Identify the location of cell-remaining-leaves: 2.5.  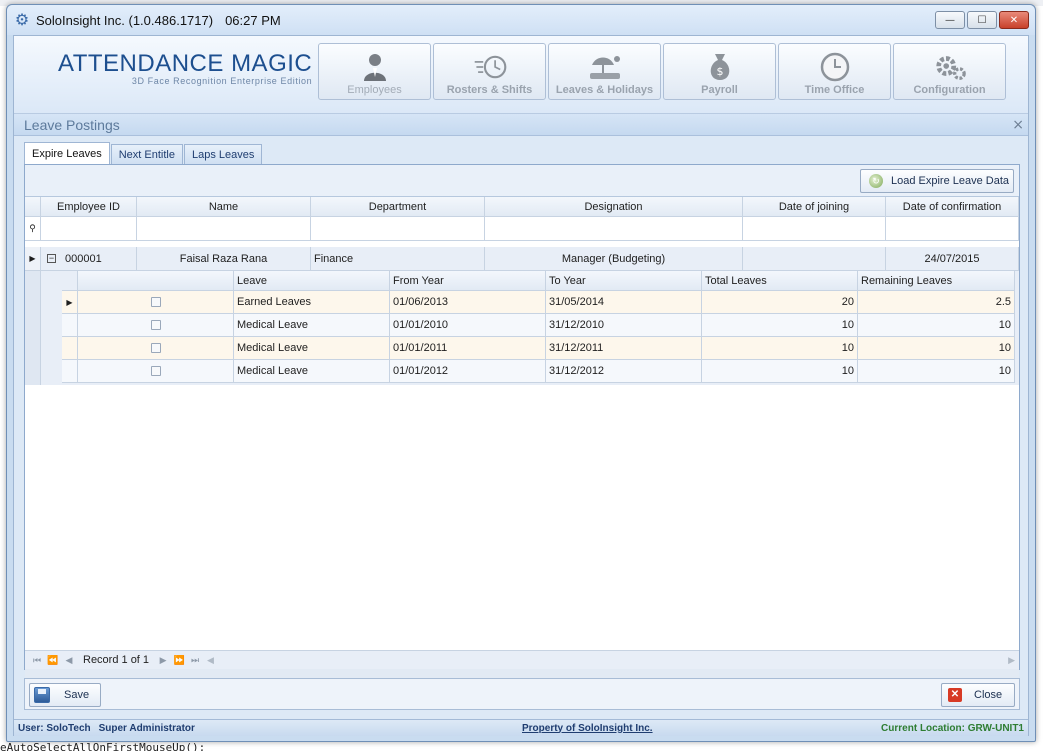
(936, 302).